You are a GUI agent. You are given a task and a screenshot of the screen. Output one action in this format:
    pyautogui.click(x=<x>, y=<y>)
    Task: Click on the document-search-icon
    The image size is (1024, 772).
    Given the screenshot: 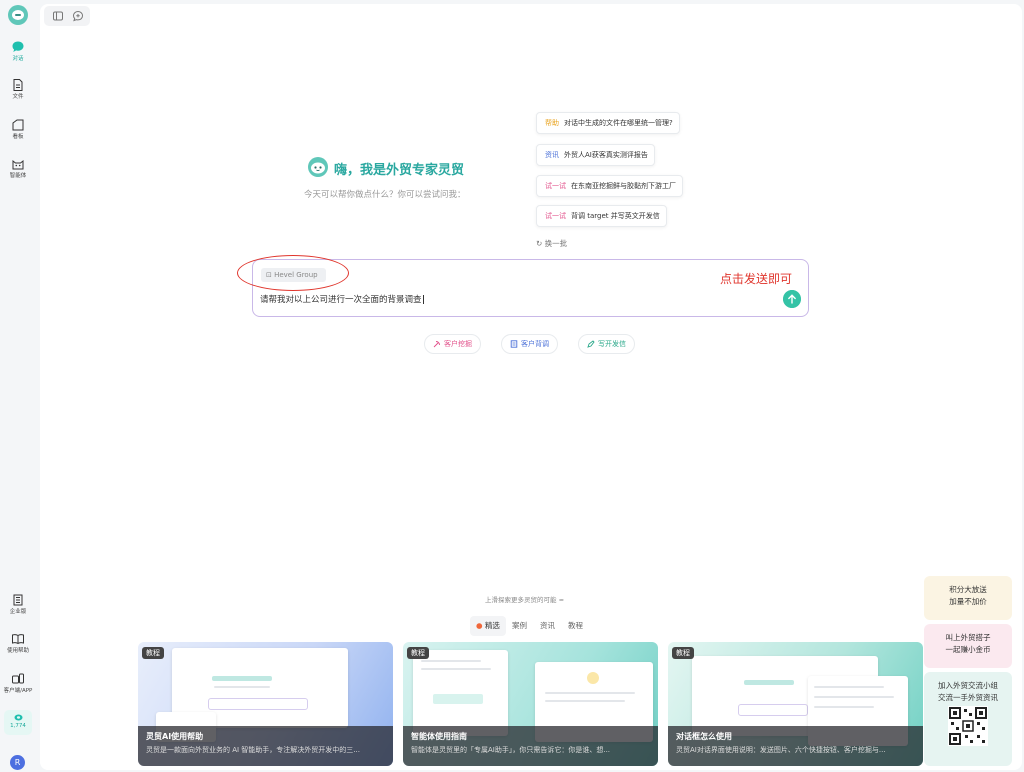 What is the action you would take?
    pyautogui.click(x=514, y=344)
    